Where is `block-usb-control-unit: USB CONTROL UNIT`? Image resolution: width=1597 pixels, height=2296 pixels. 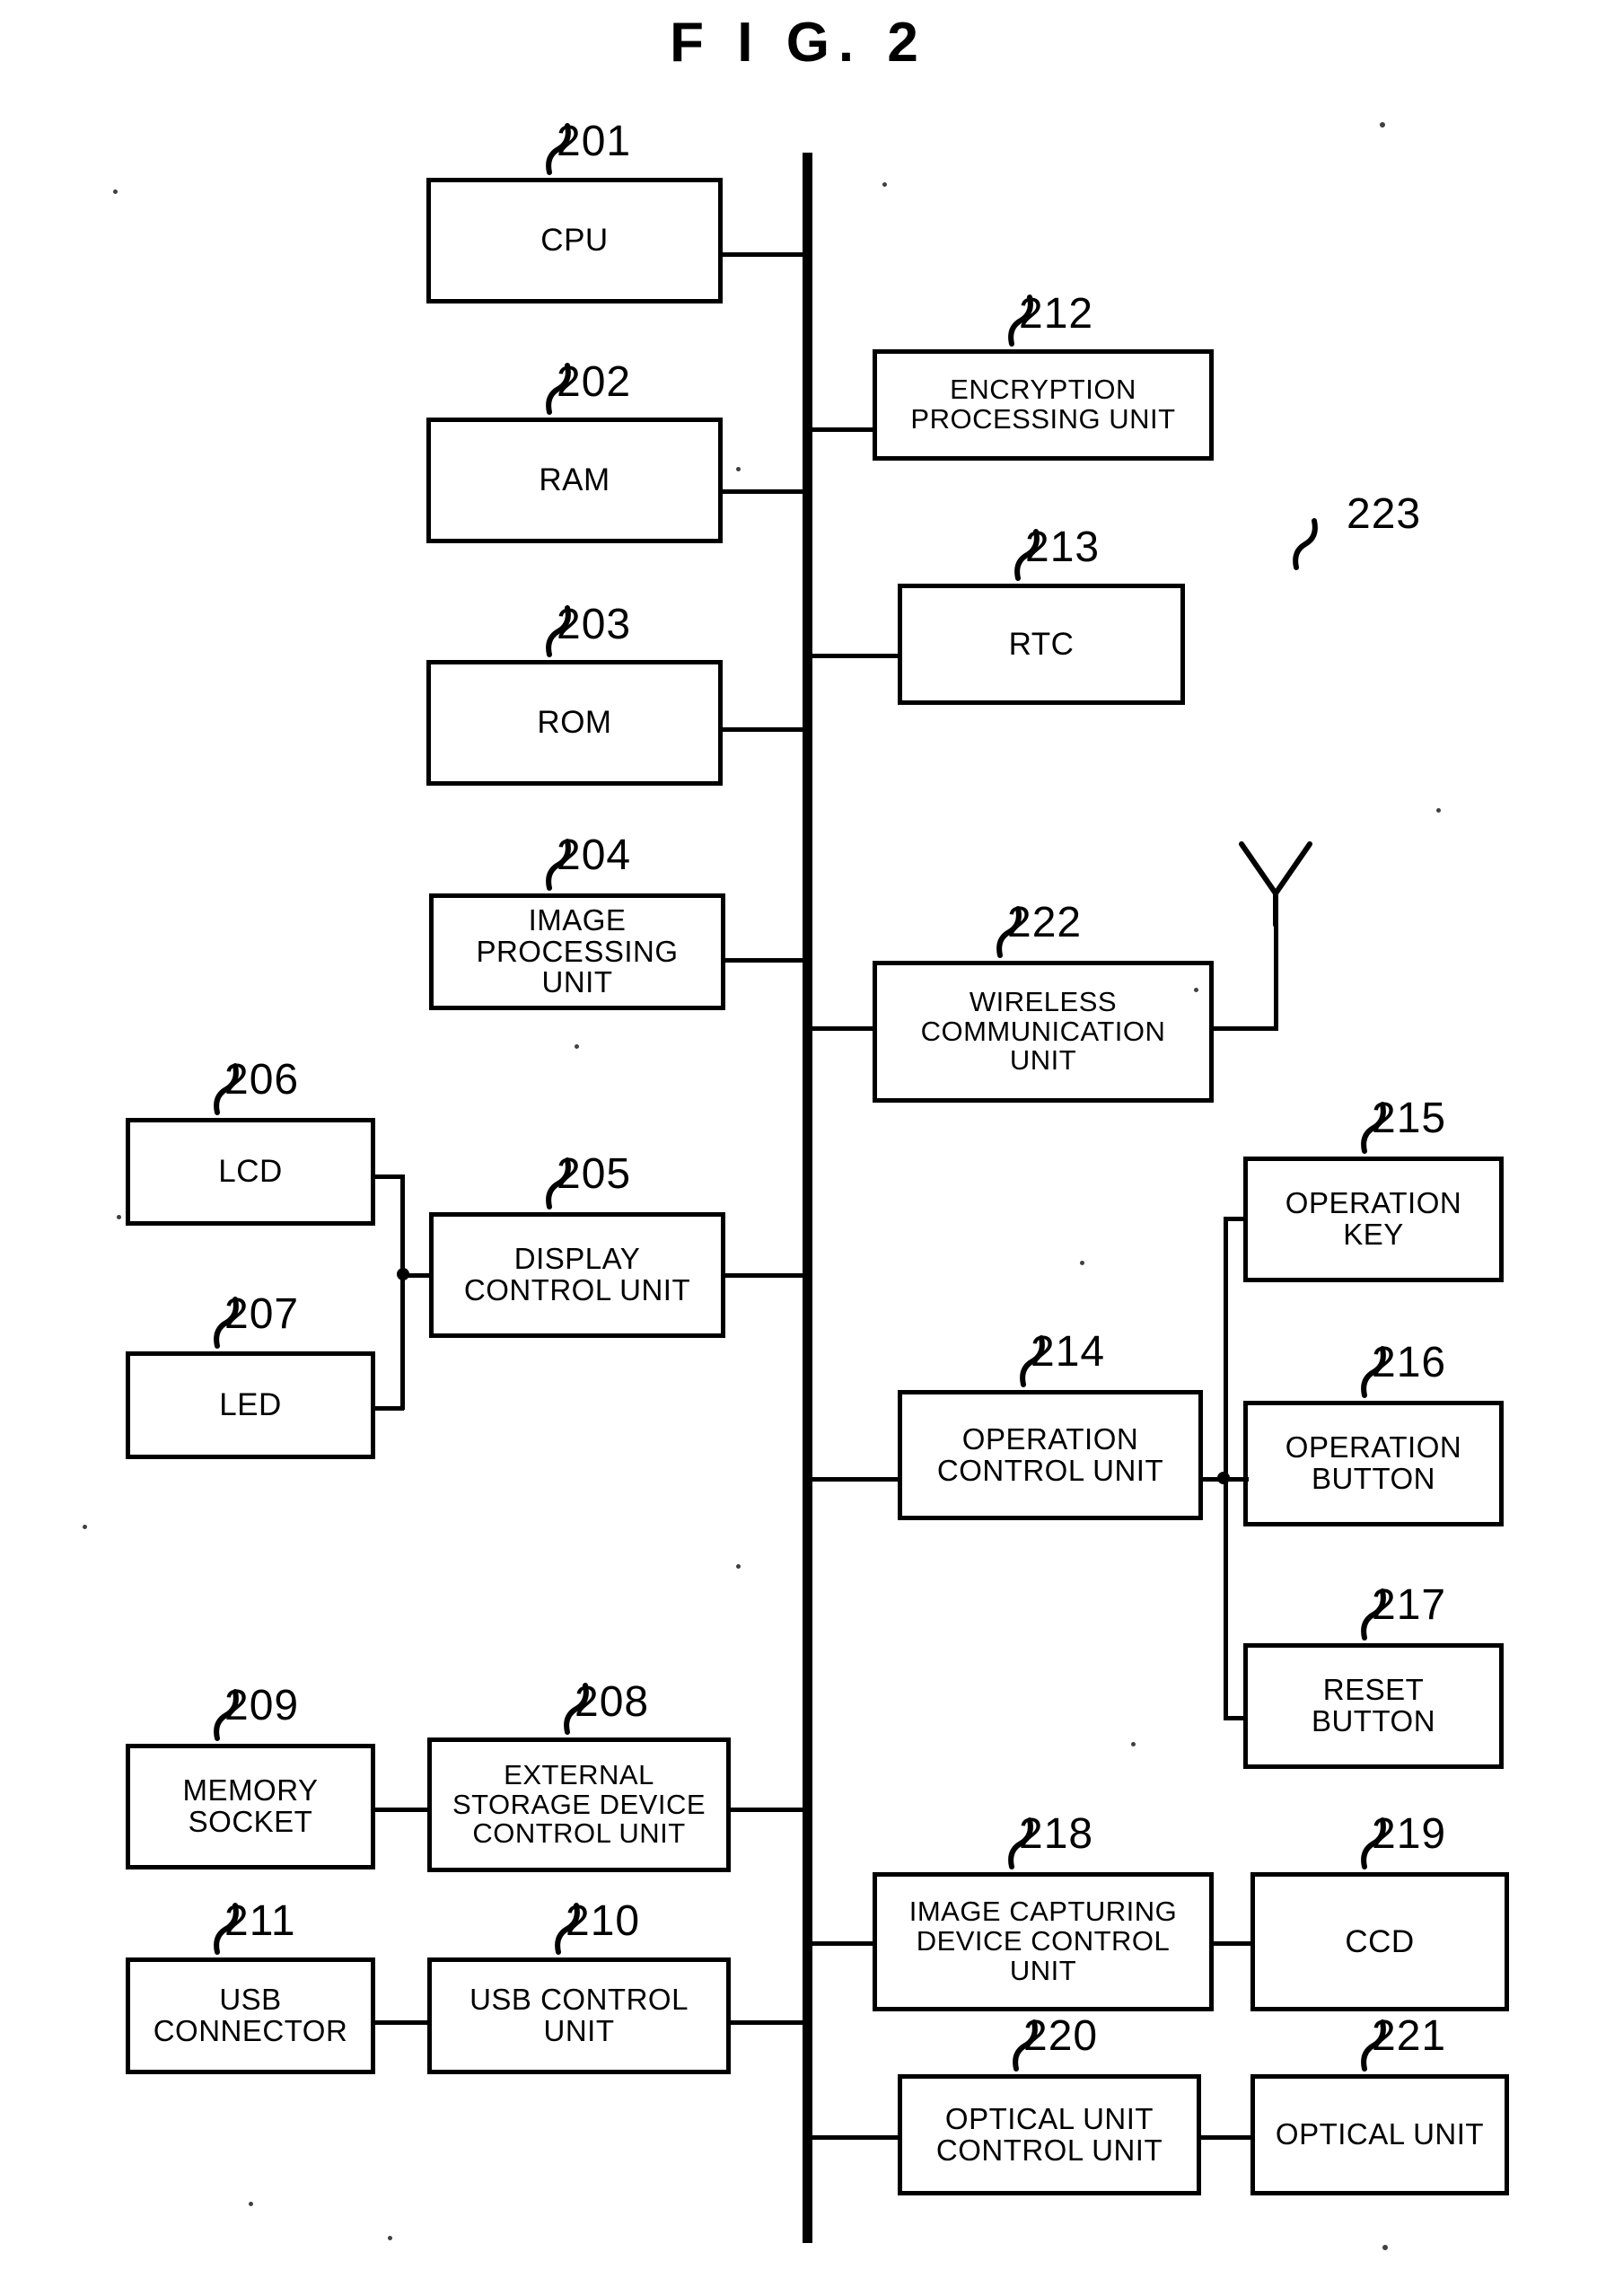
block-usb-control-unit: USB CONTROL UNIT is located at coordinates (579, 2015).